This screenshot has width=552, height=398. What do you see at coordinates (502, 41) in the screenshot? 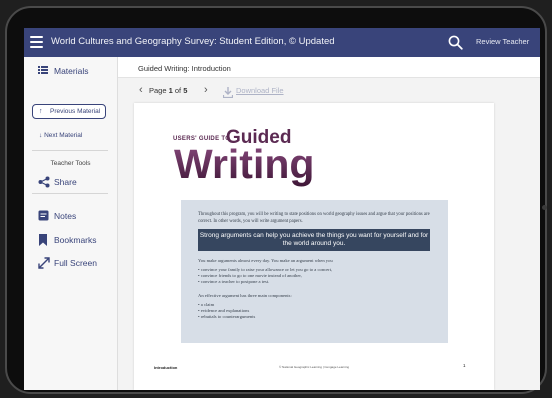
I see `review-teacher-button: Review Teacher` at bounding box center [502, 41].